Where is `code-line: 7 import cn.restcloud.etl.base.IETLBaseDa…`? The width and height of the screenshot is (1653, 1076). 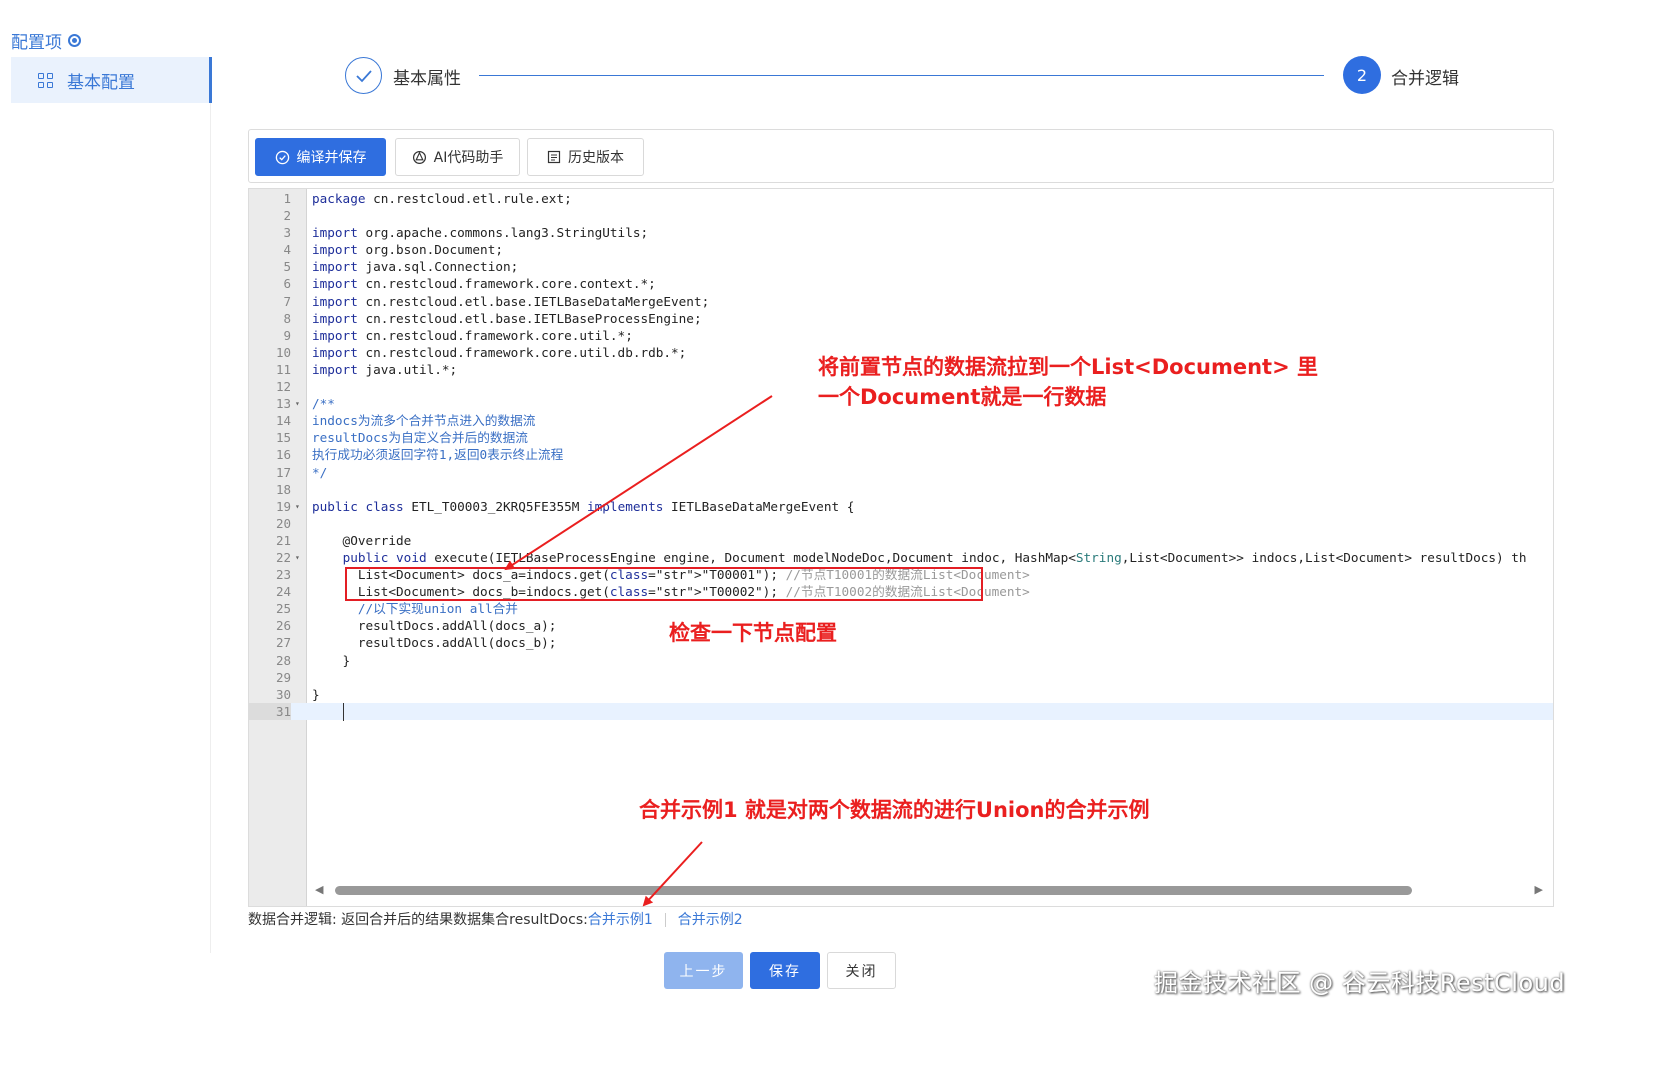
code-line: 7 import cn.restcloud.etl.base.IETLBaseDa… is located at coordinates (901, 301).